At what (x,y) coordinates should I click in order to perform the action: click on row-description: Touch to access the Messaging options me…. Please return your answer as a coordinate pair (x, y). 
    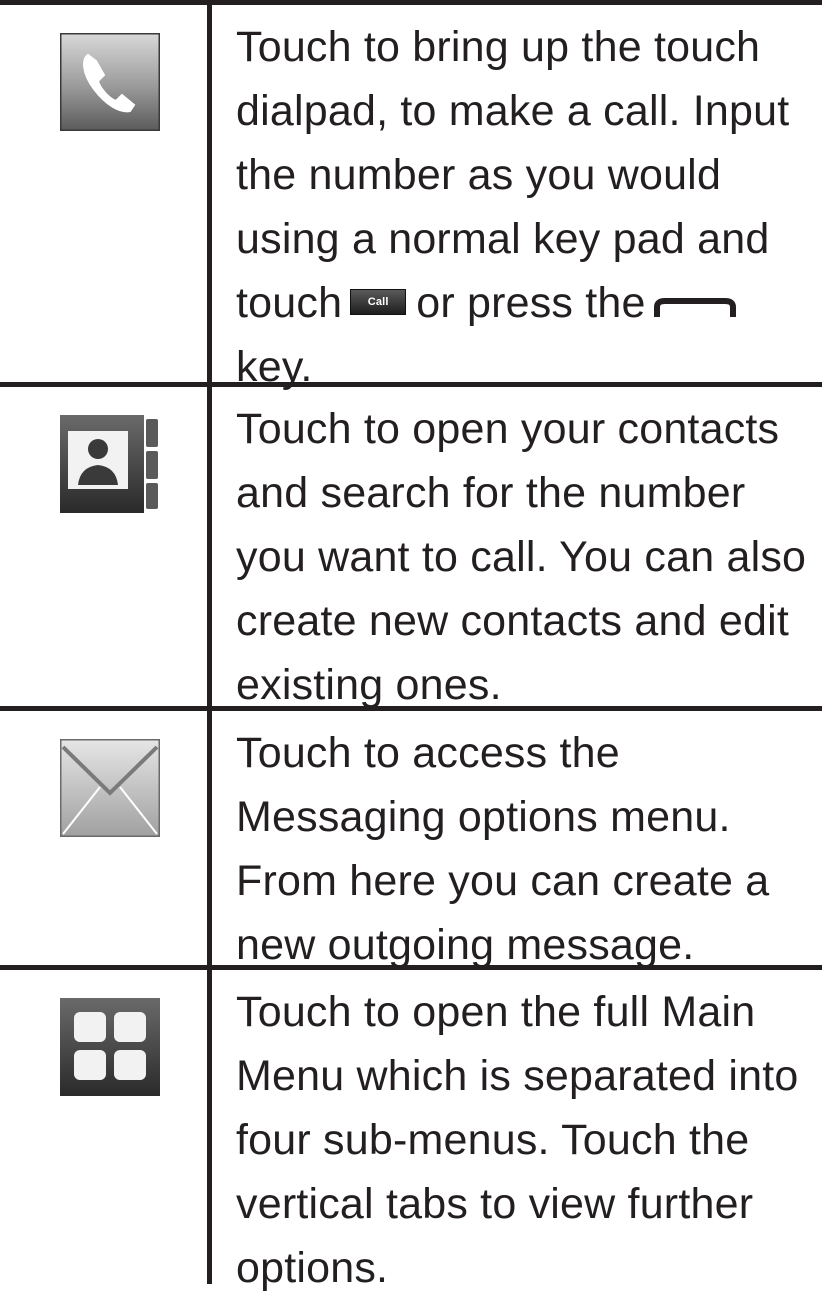
    Looking at the image, I should click on (524, 849).